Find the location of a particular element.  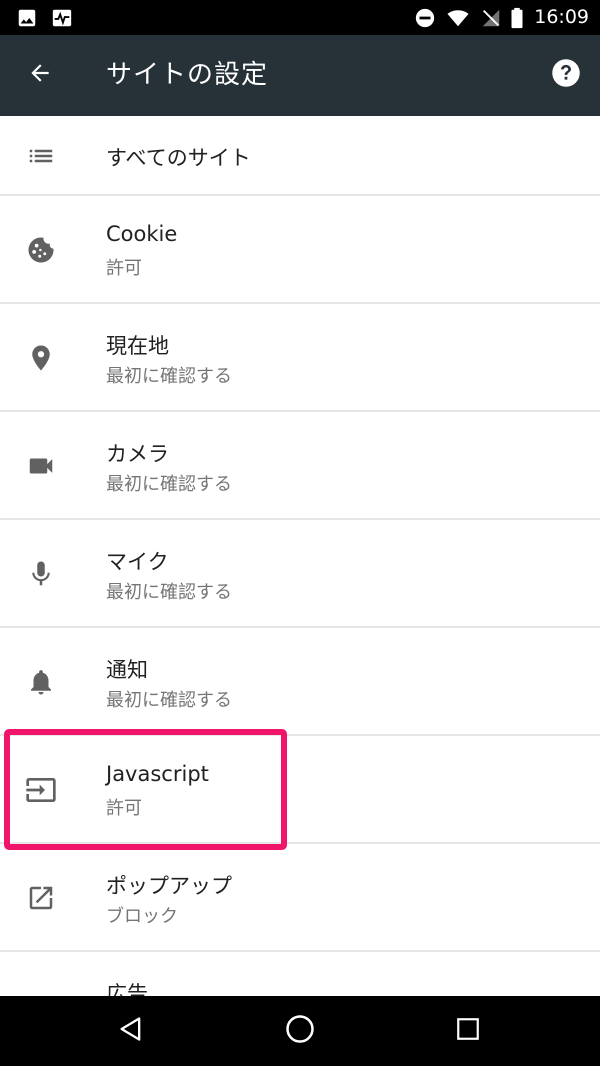

list-item-title: マイク is located at coordinates (137, 562).